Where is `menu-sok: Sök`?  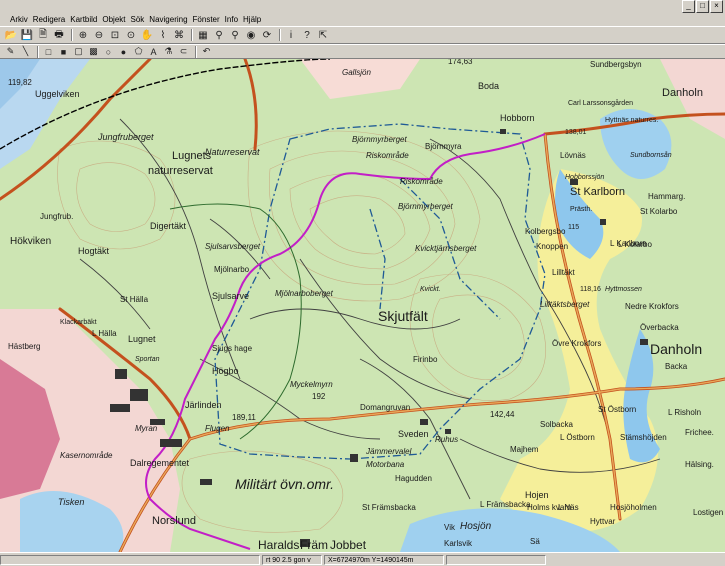 menu-sok: Sök is located at coordinates (138, 19).